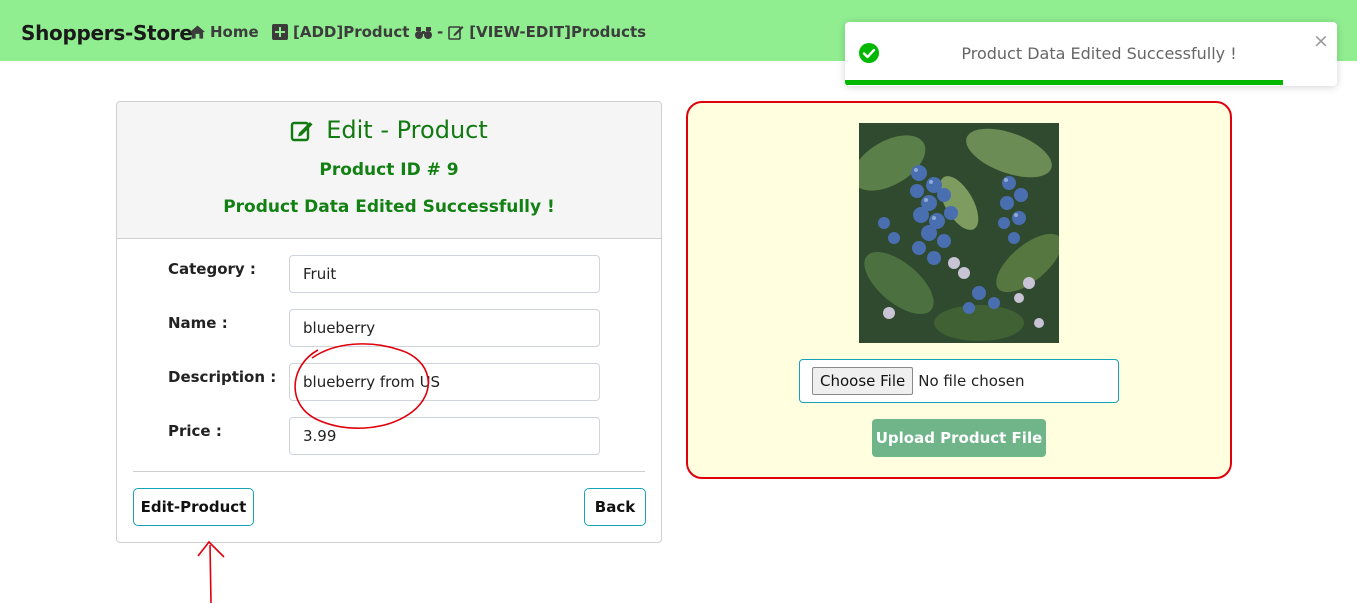 This screenshot has height=604, width=1357. Describe the element at coordinates (1064, 82) in the screenshot. I see `toast-progress-bar` at that location.